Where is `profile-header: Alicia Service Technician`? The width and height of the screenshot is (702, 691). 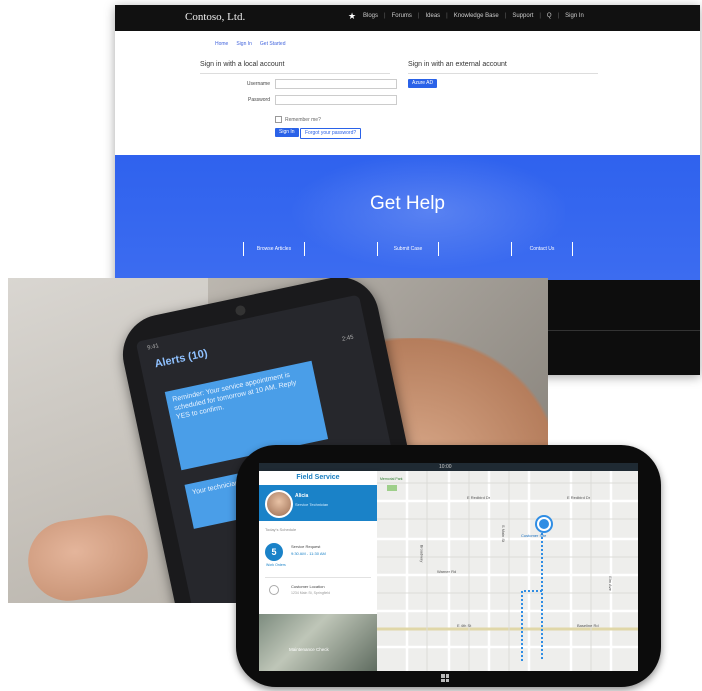 profile-header: Alicia Service Technician is located at coordinates (318, 503).